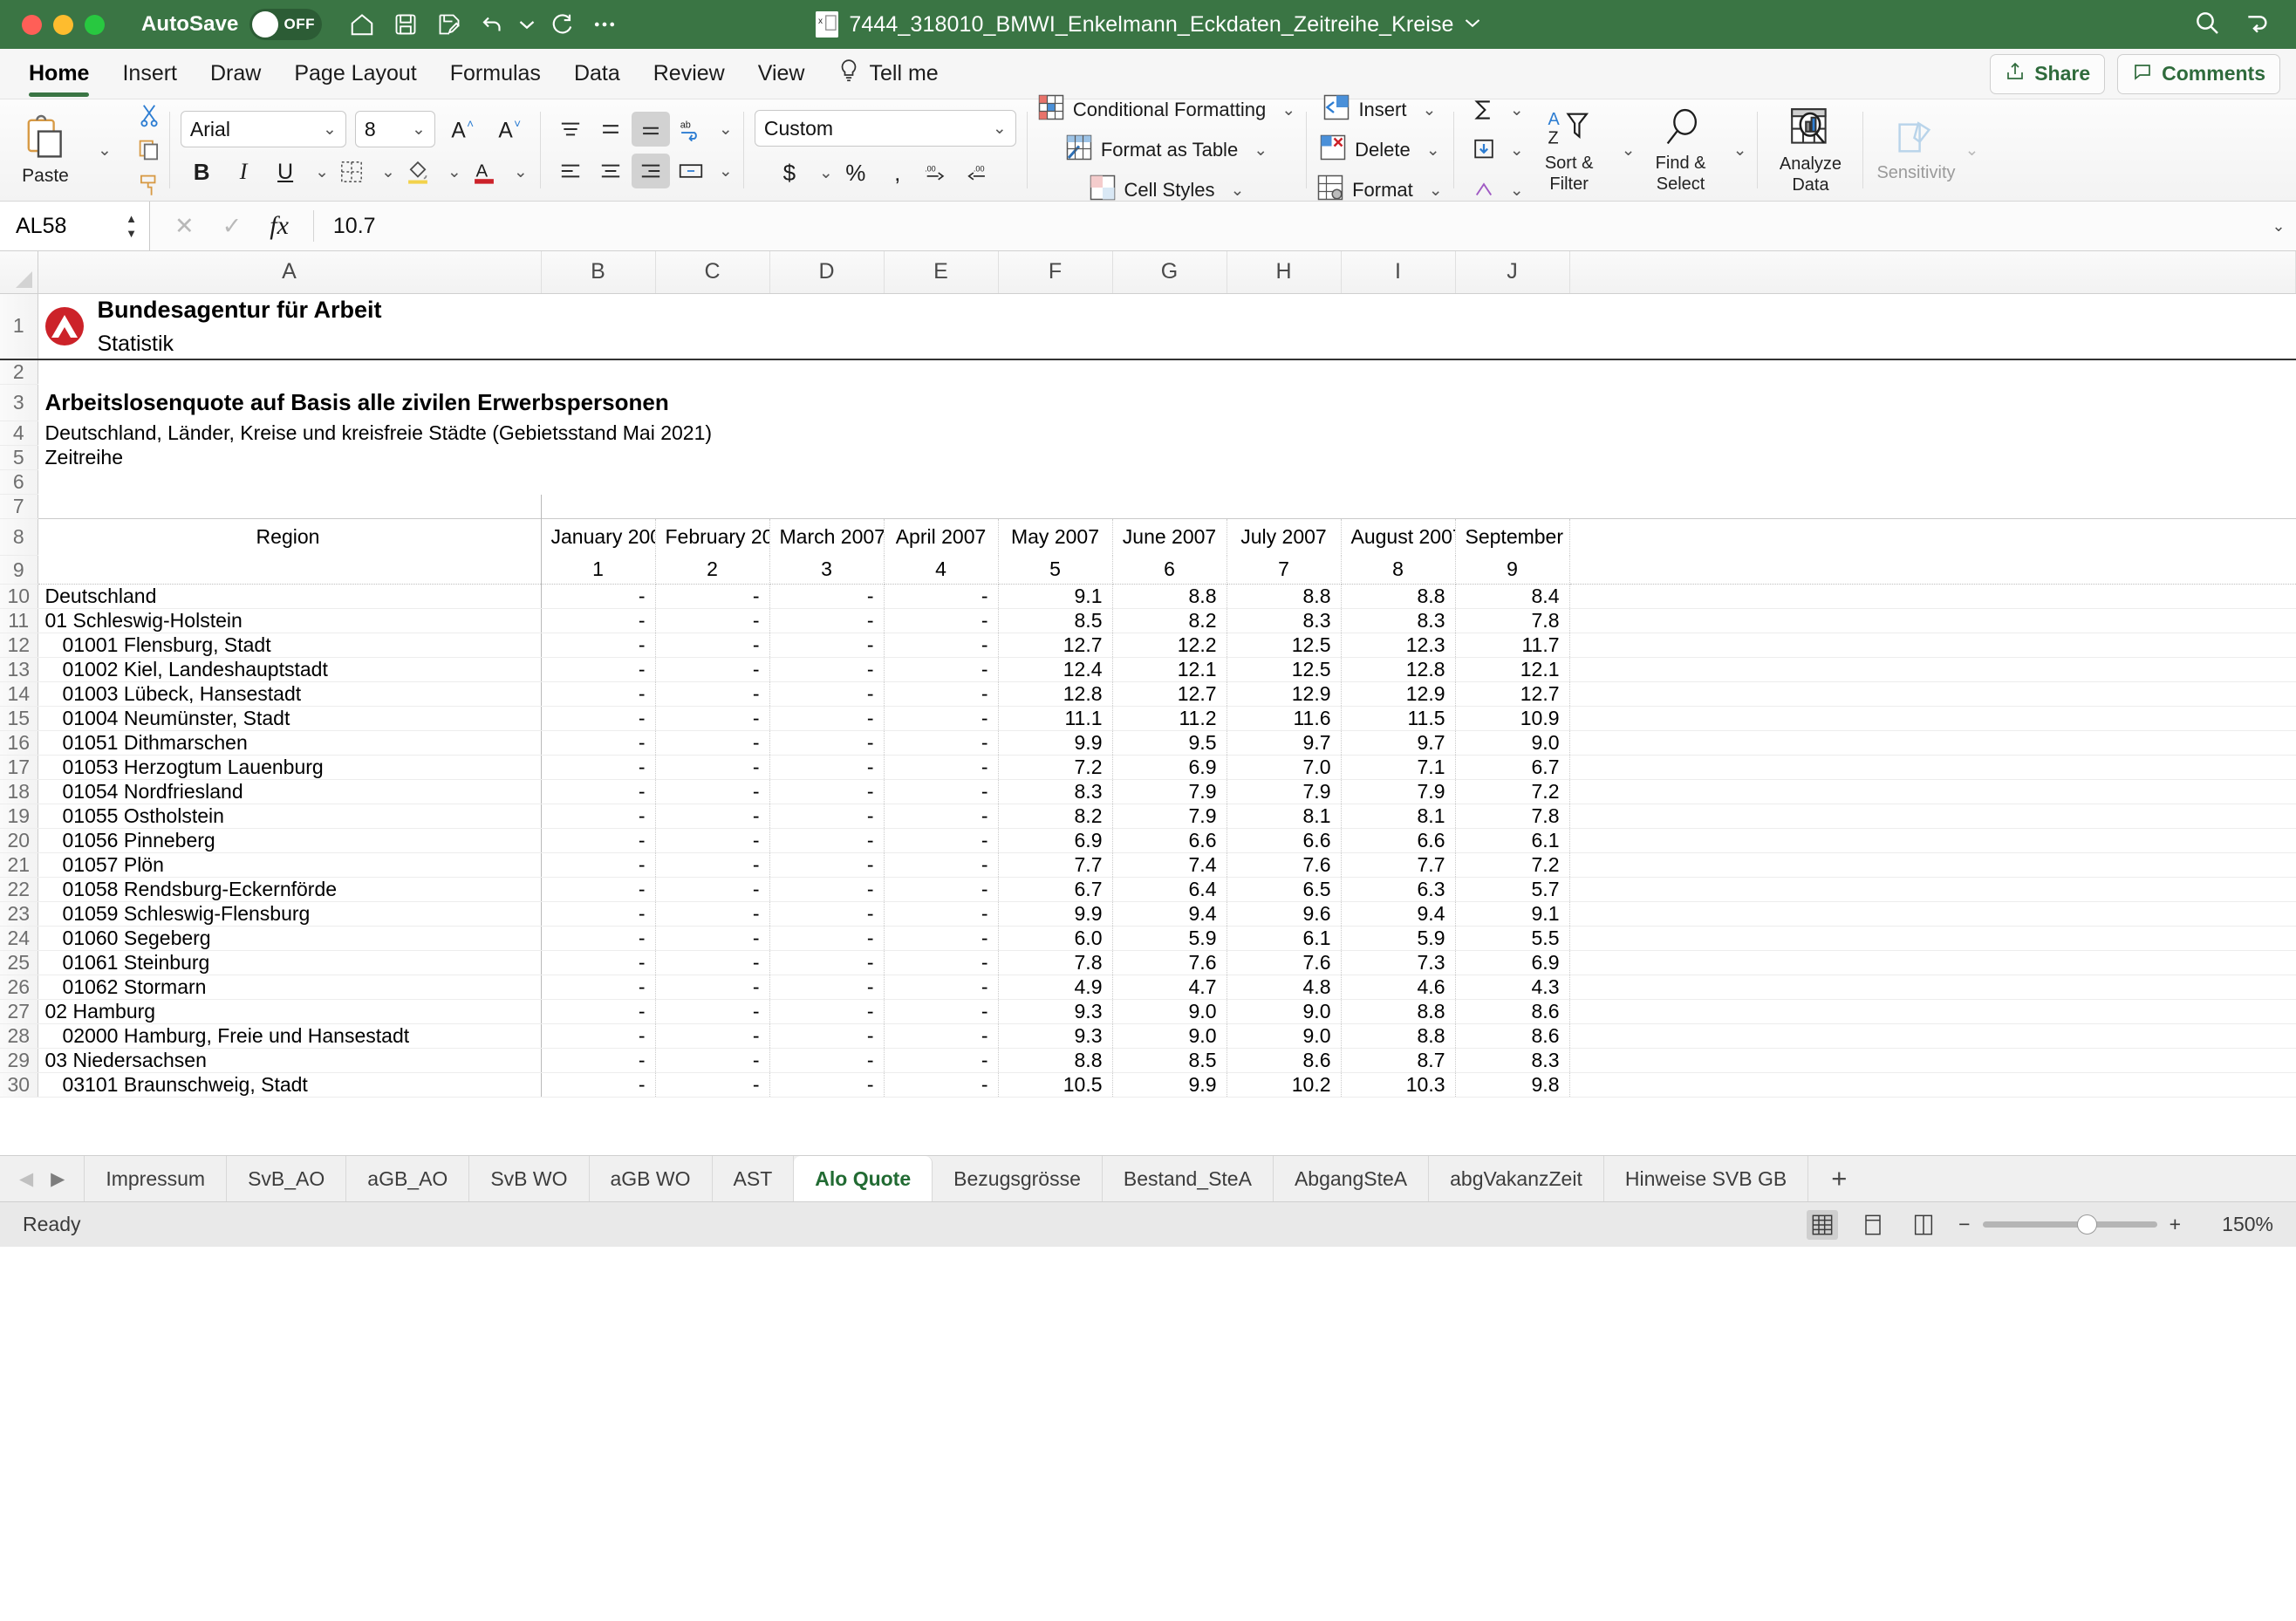 This screenshot has height=1621, width=2296. I want to click on value-cell-6: 8.5, so click(1169, 1060).